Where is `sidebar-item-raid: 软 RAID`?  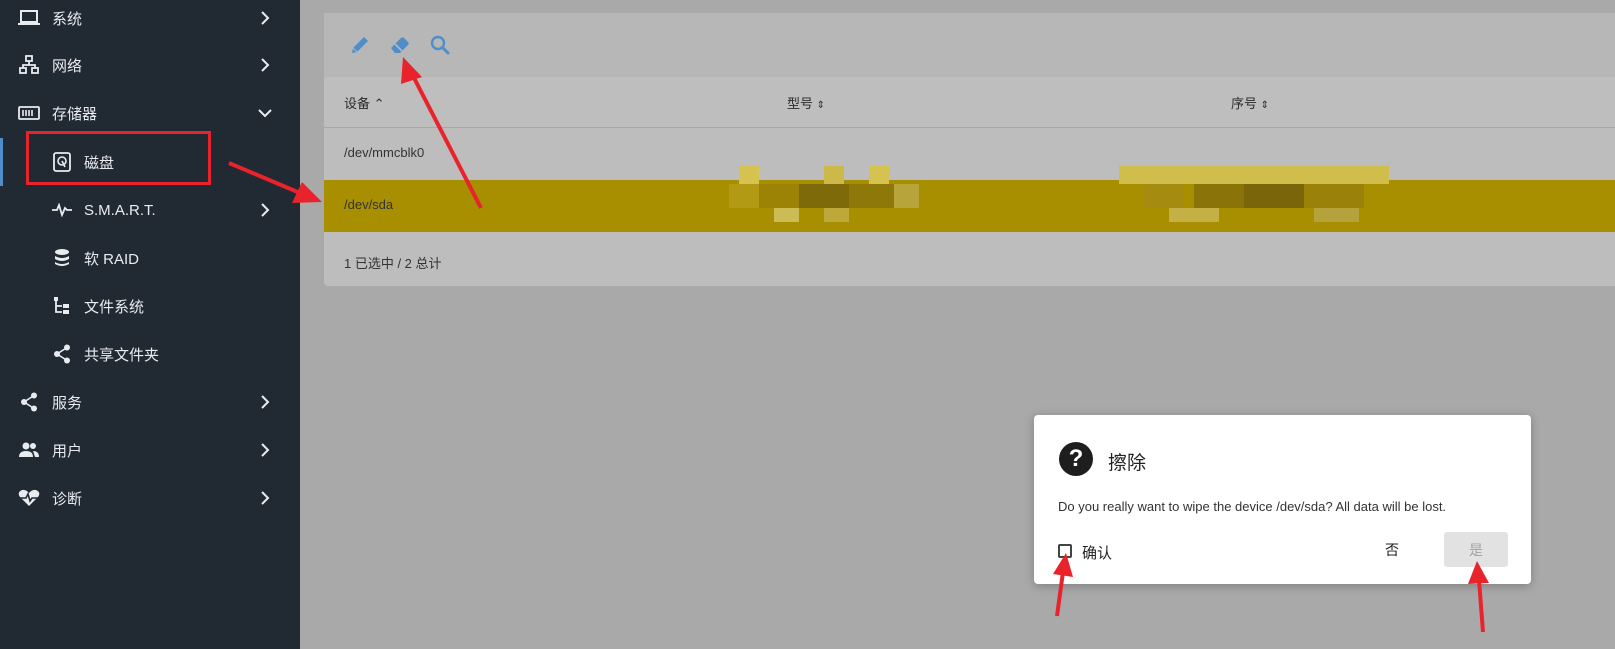
sidebar-item-raid: 软 RAID is located at coordinates (150, 258).